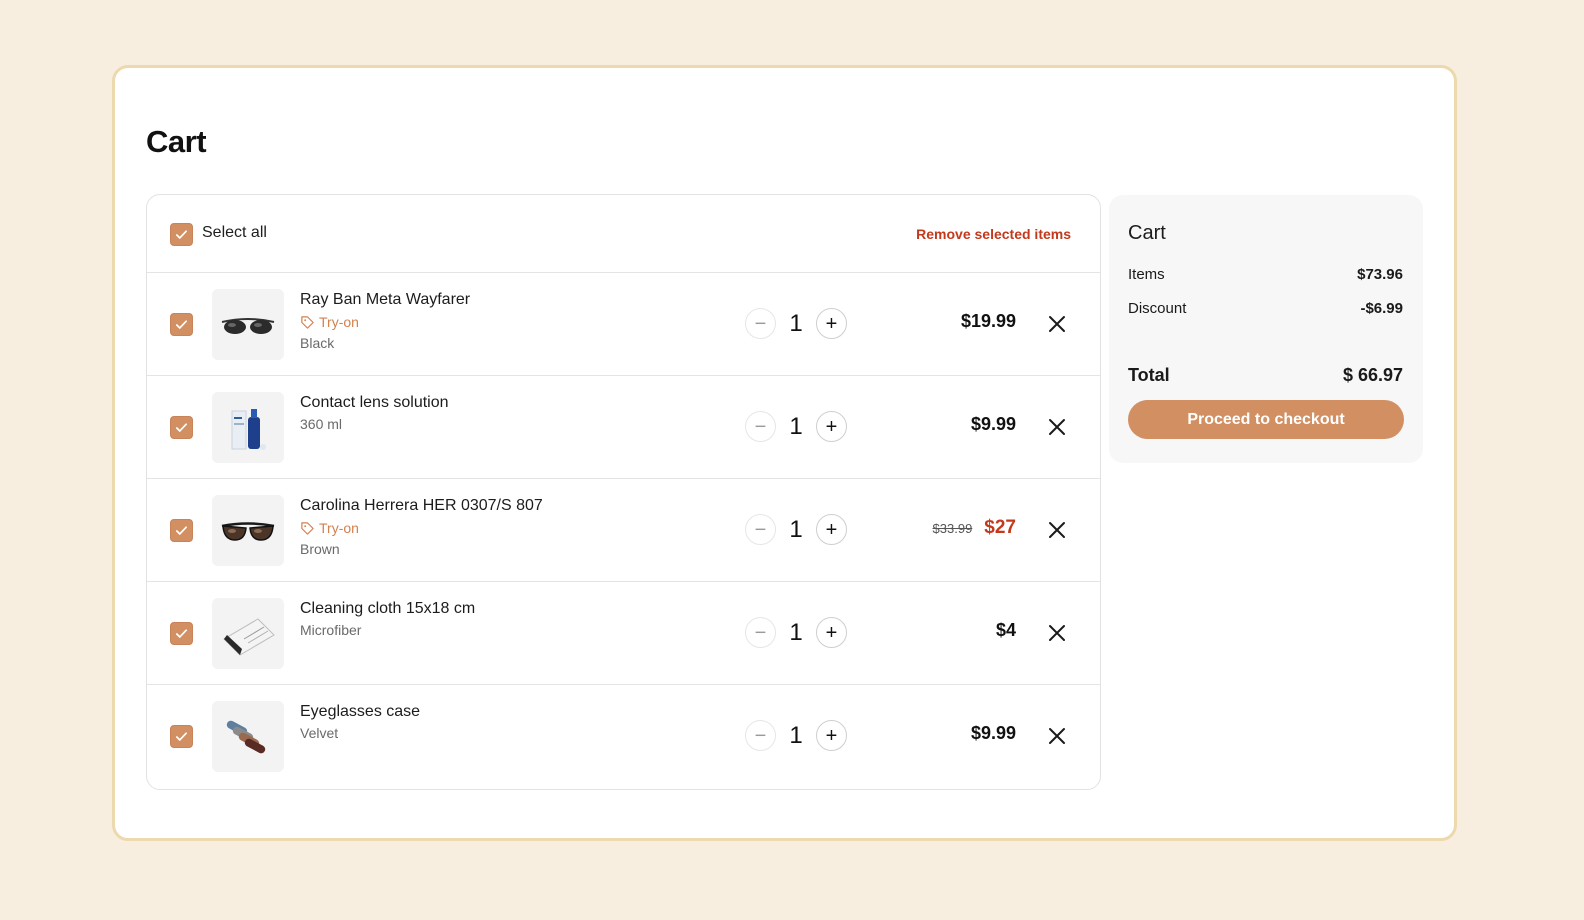 The image size is (1584, 920). I want to click on item-name: Ray Ban Meta Wayfarer, so click(385, 299).